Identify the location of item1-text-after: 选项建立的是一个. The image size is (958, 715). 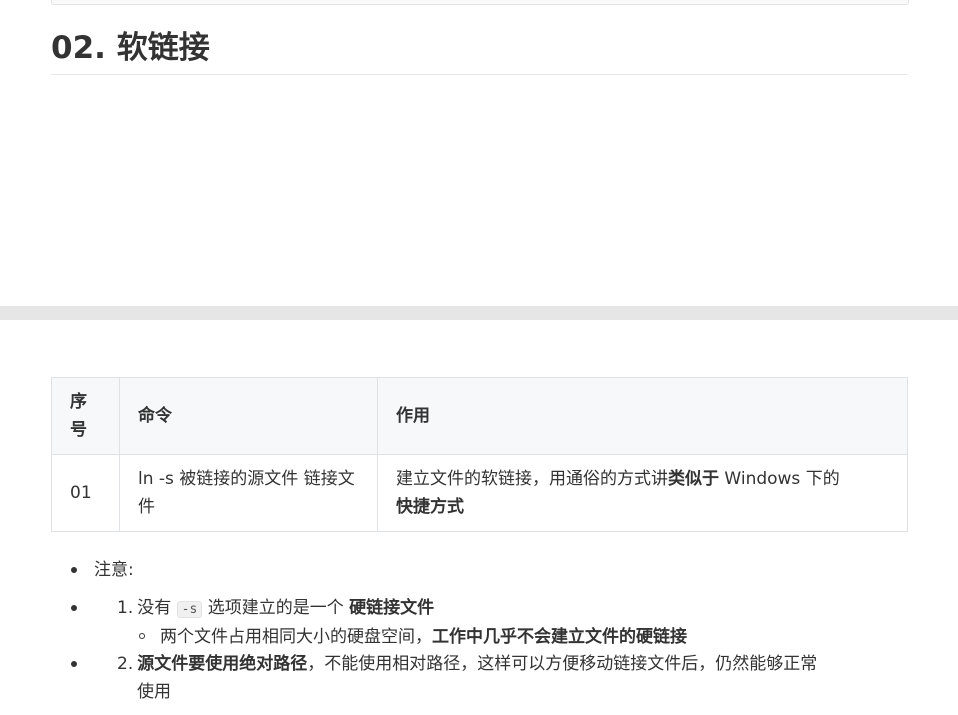
(275, 608).